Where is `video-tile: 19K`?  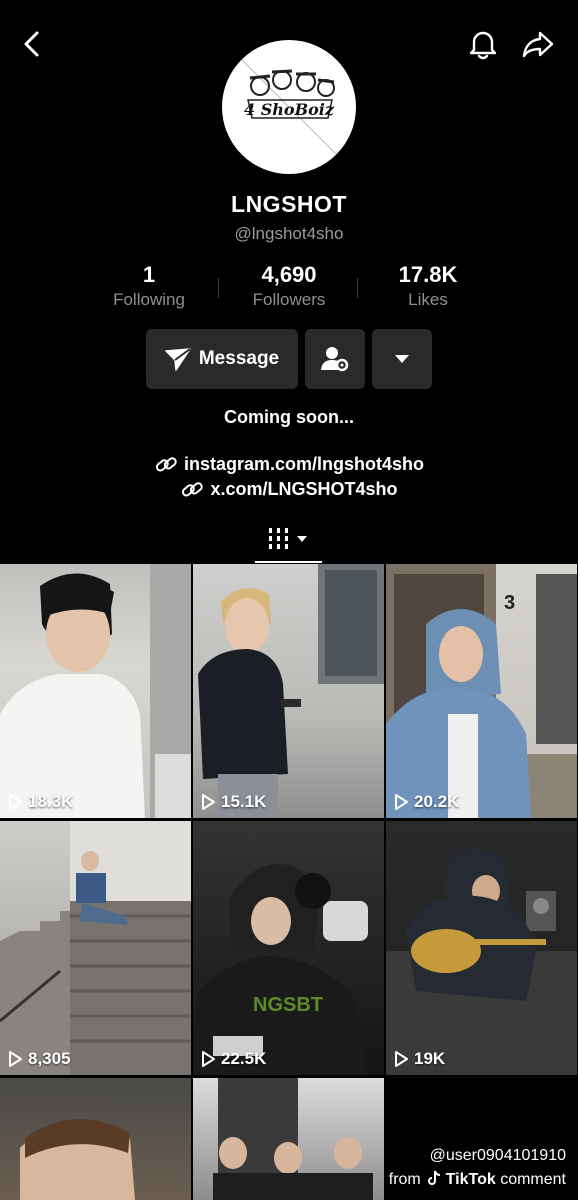
video-tile: 19K is located at coordinates (481, 948).